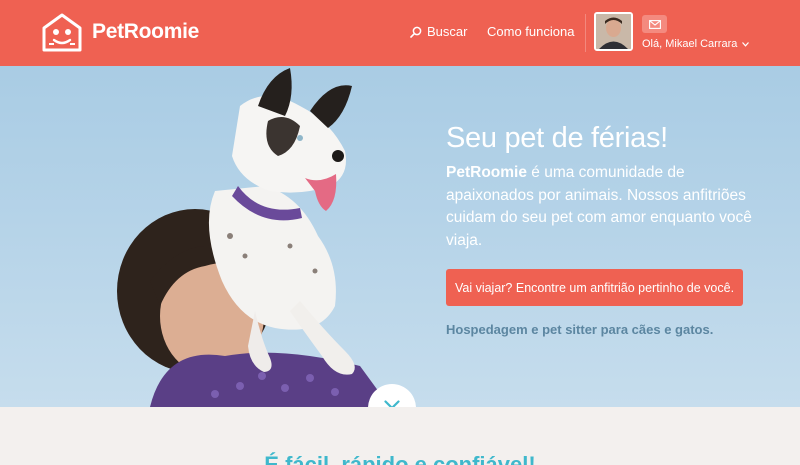 This screenshot has height=465, width=800. What do you see at coordinates (530, 31) in the screenshot?
I see `nav-how-it-works-link: Como funciona` at bounding box center [530, 31].